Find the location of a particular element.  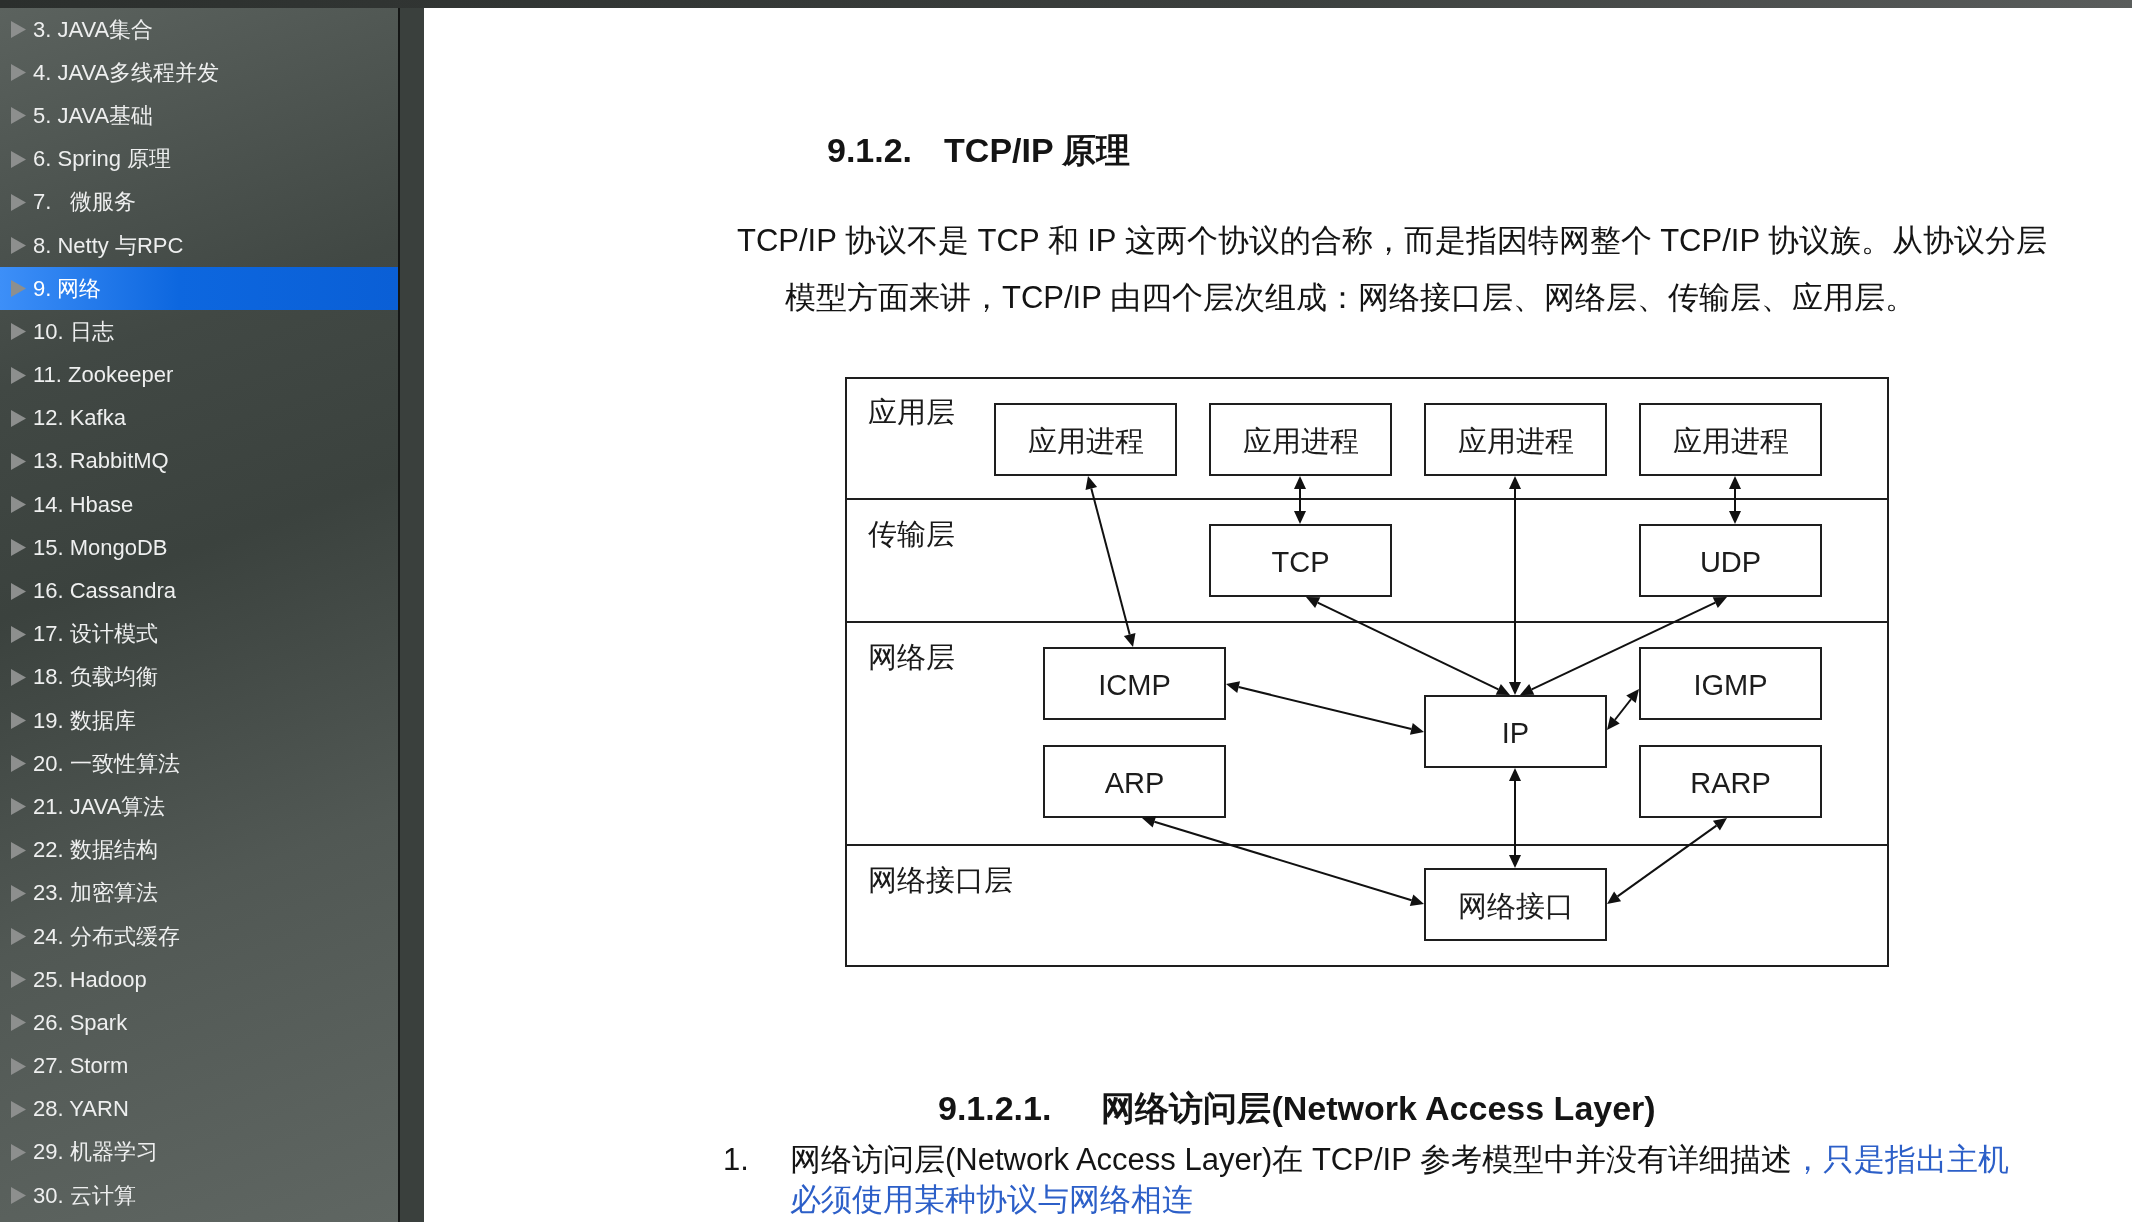

sidebar-item: 23. 加密算法 is located at coordinates (199, 893).